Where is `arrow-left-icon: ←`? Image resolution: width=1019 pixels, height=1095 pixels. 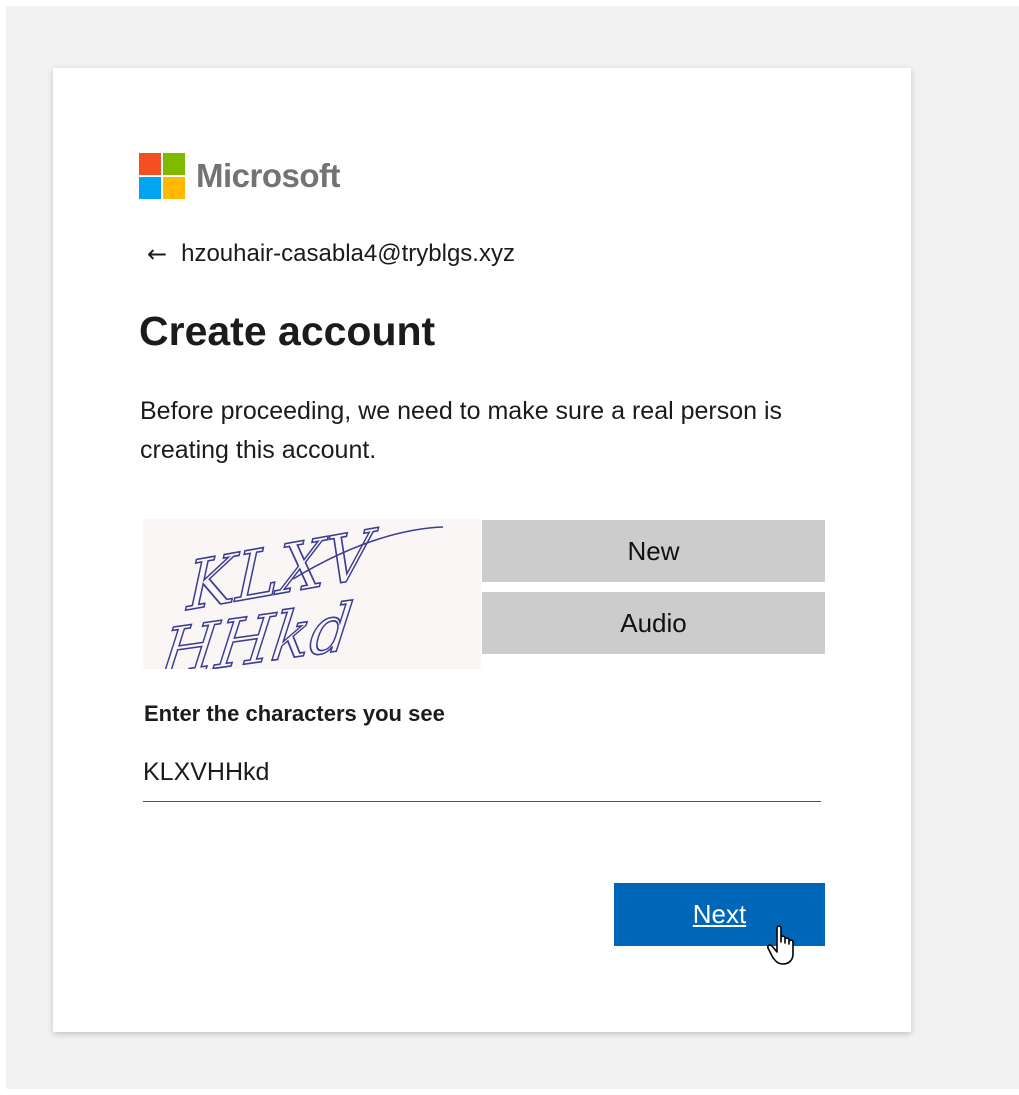
arrow-left-icon: ← is located at coordinates (157, 254).